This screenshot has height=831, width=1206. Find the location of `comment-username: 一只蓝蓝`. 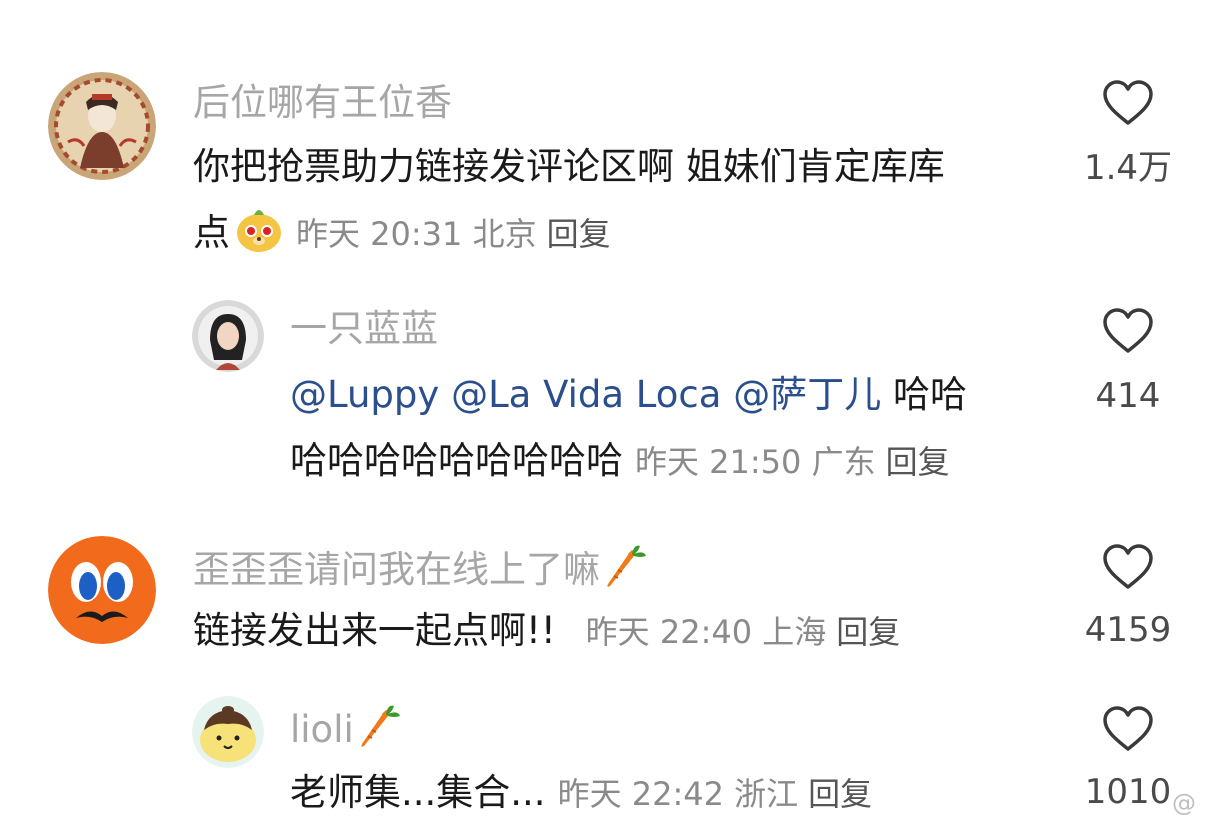

comment-username: 一只蓝蓝 is located at coordinates (364, 329).